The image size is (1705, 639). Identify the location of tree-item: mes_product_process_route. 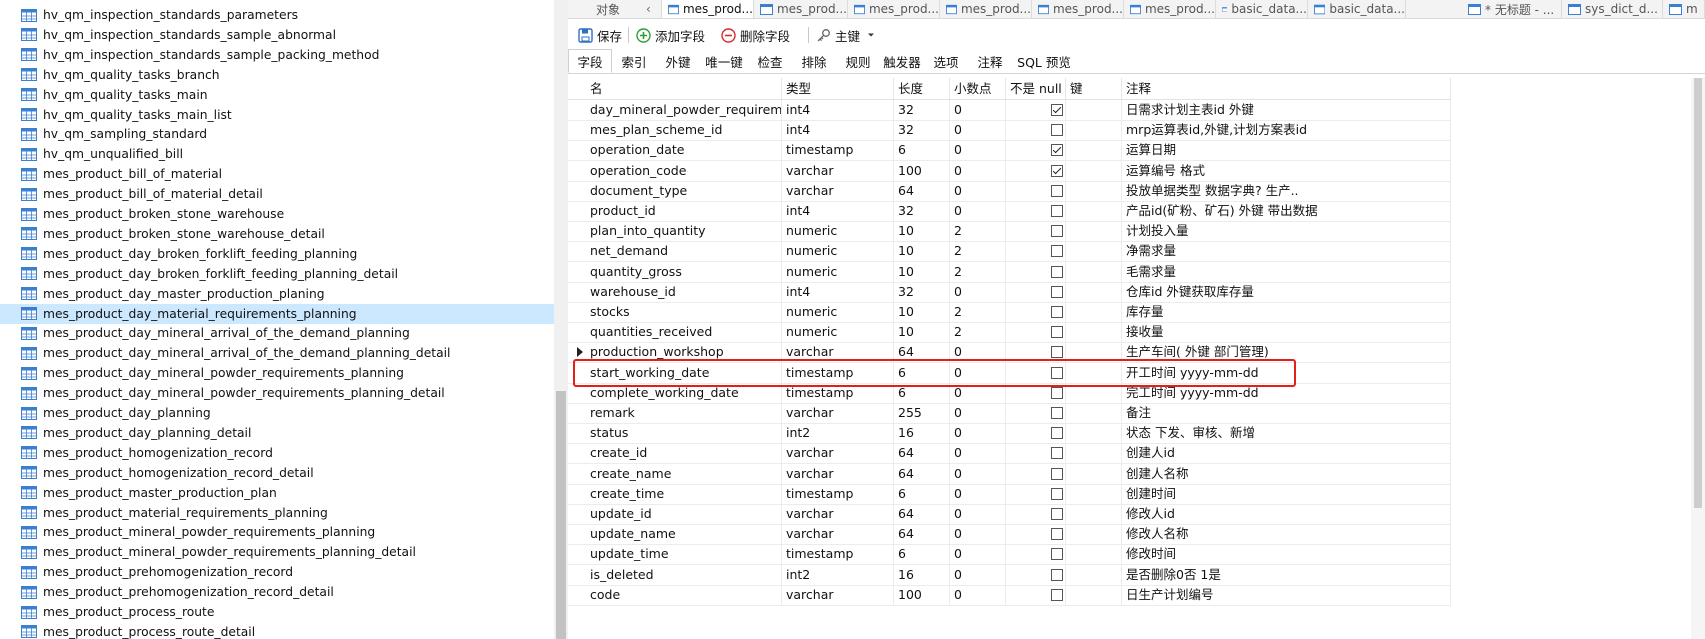
(277, 612).